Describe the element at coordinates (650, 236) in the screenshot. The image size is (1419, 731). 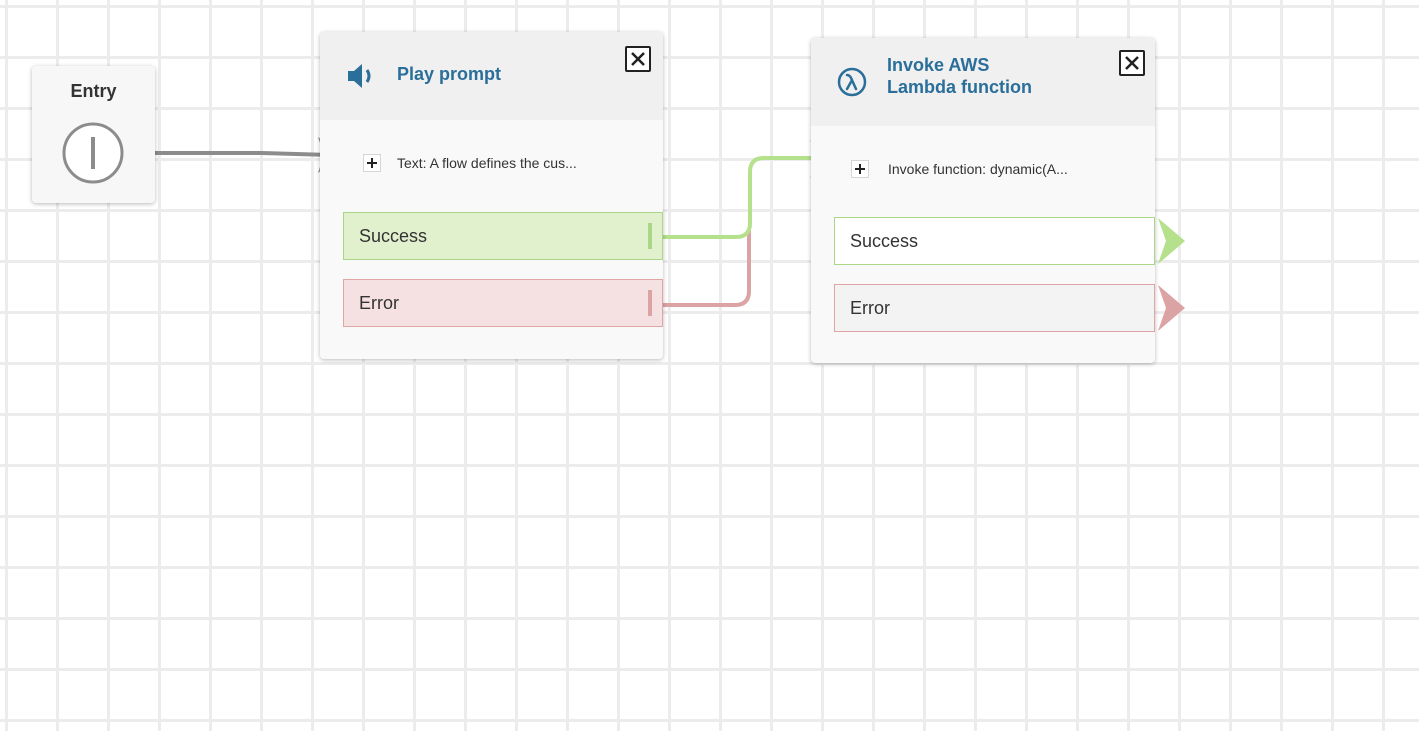
I see `success-port` at that location.